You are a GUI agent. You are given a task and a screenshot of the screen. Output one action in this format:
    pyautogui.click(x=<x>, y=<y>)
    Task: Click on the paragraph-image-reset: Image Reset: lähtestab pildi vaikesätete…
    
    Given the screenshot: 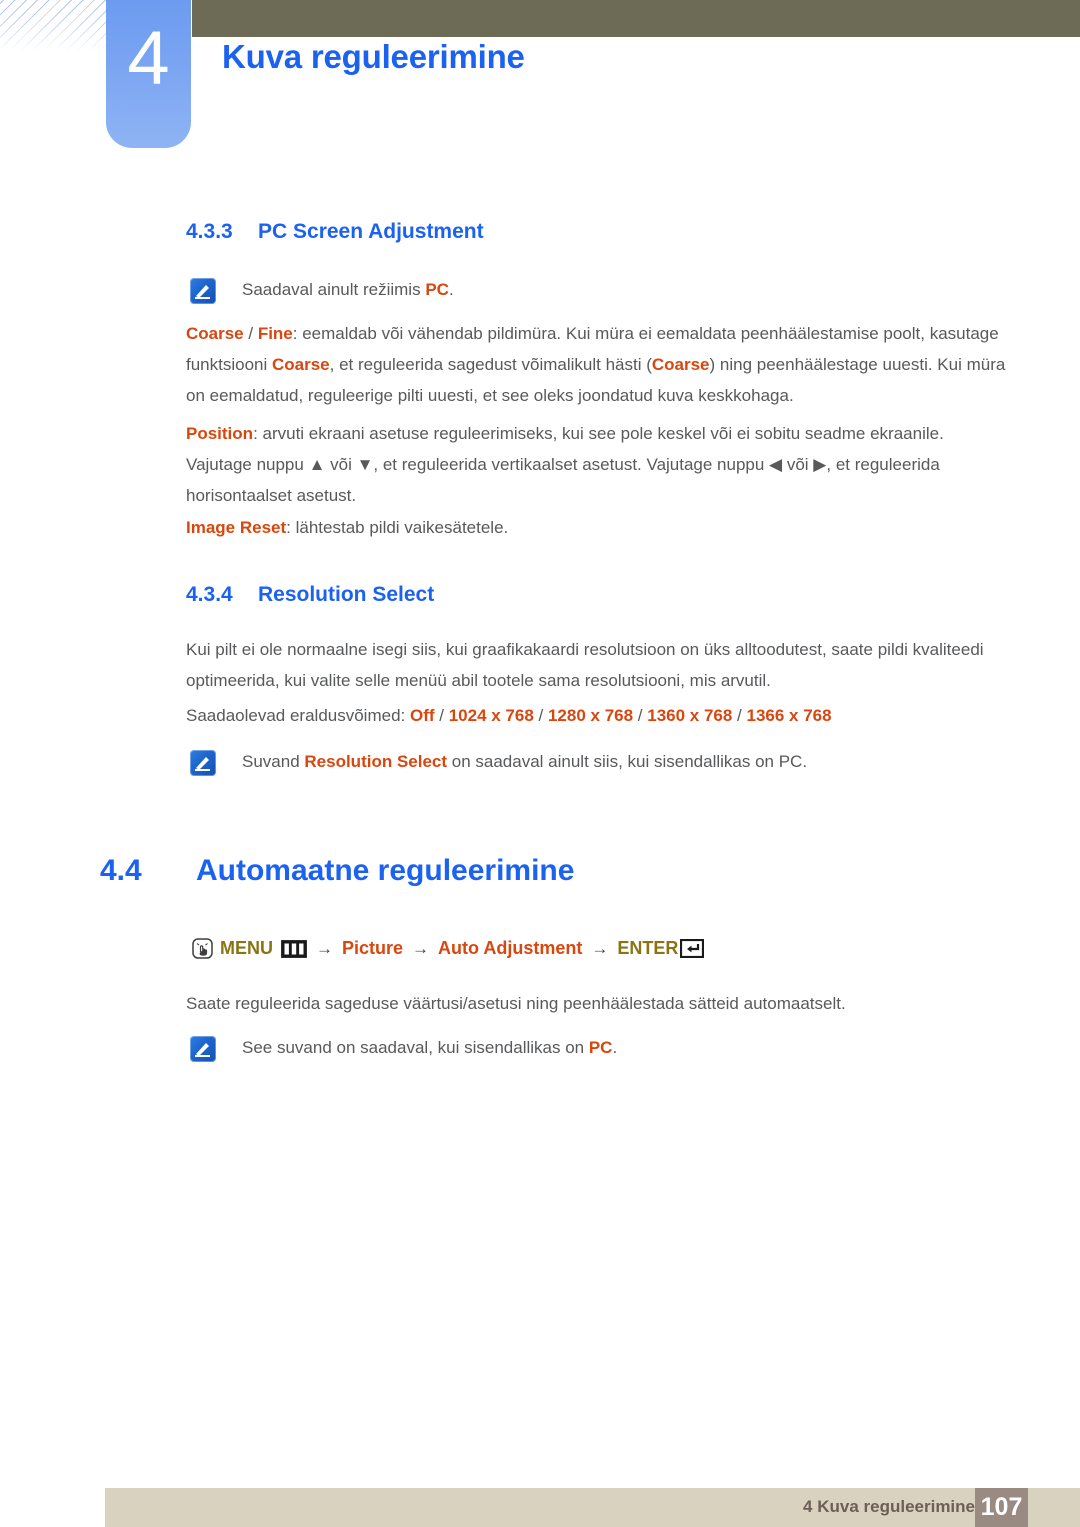 What is the action you would take?
    pyautogui.click(x=347, y=527)
    